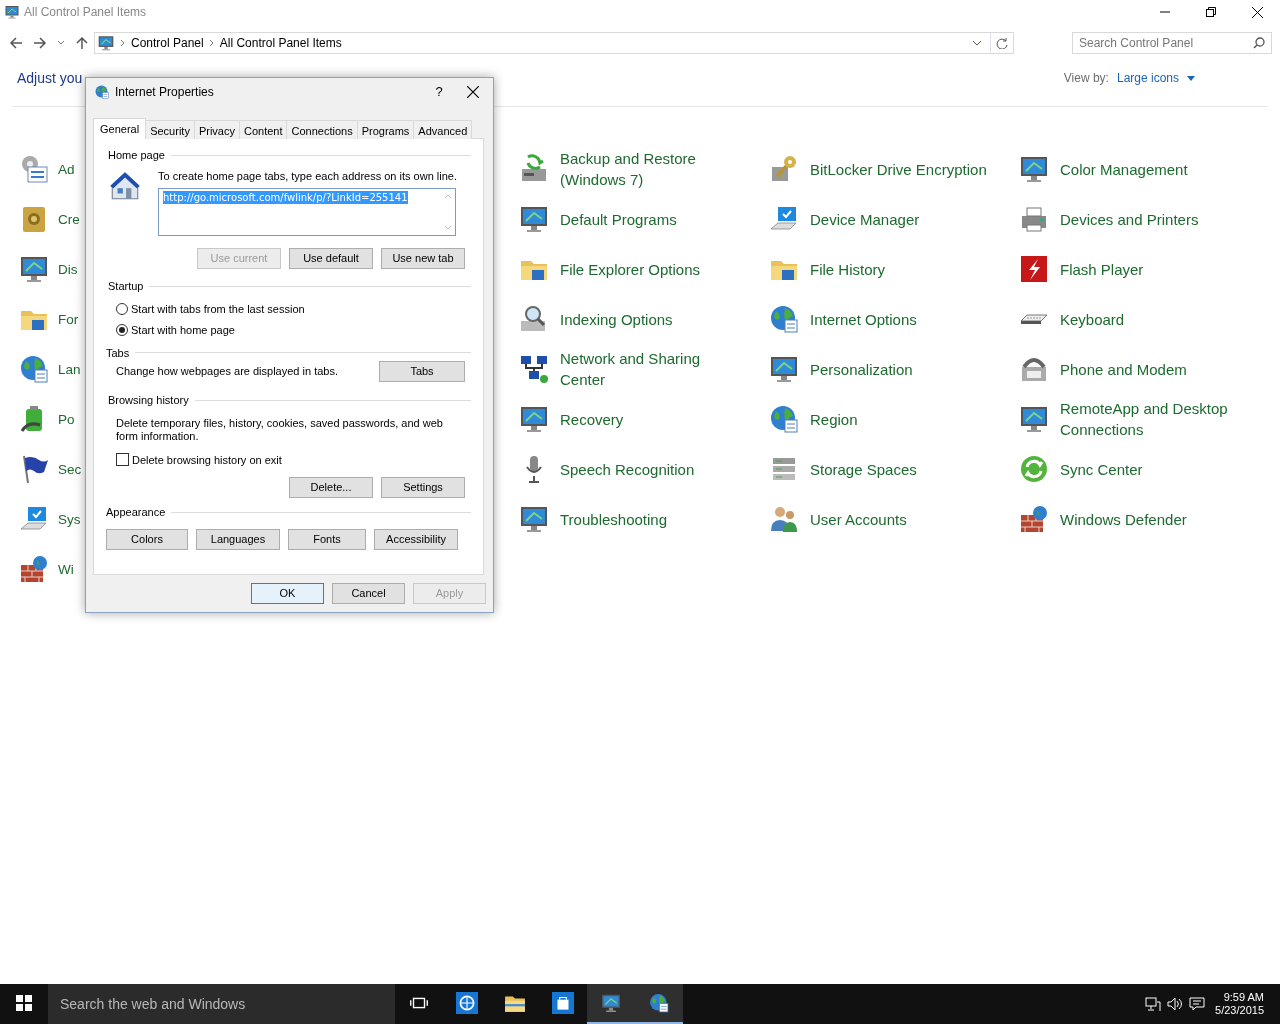 The image size is (1280, 1024). Describe the element at coordinates (1243, 997) in the screenshot. I see `clock-time: 9:59 AM` at that location.